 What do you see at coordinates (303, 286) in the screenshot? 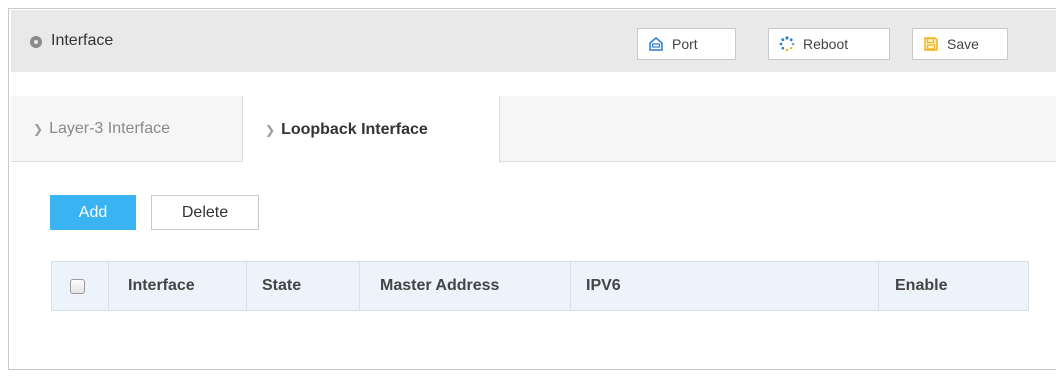
I see `column-header-state: State` at bounding box center [303, 286].